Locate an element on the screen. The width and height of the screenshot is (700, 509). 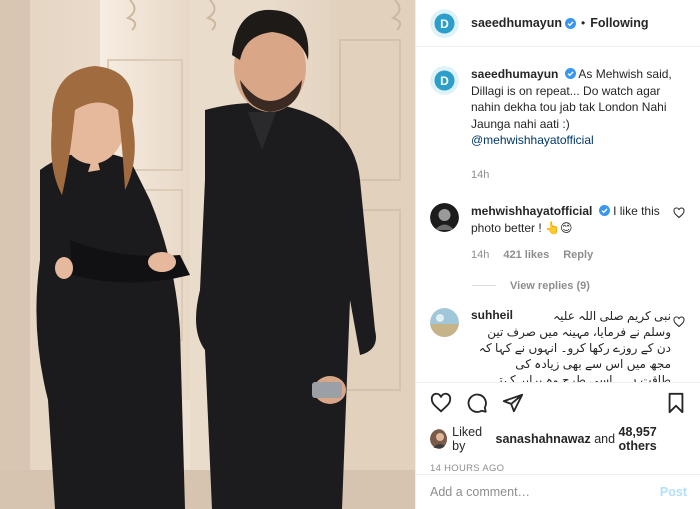
comment-button is located at coordinates (477, 403).